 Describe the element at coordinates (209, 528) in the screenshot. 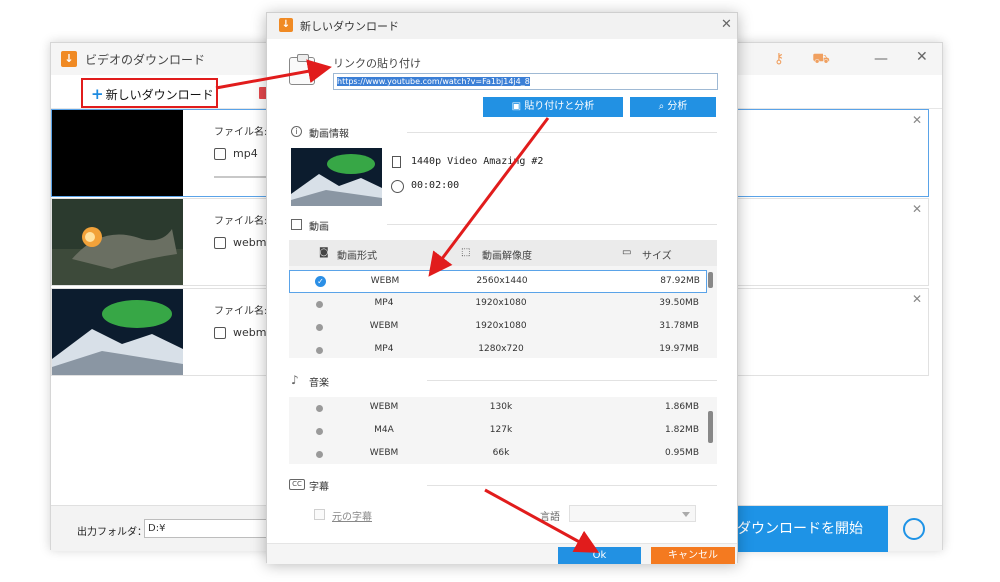

I see `output-folder-field: D:¥` at that location.